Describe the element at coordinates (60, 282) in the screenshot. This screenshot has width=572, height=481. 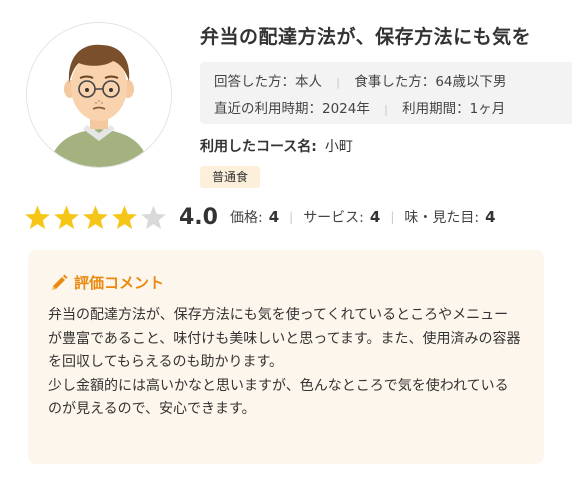
I see `pencil-icon` at that location.